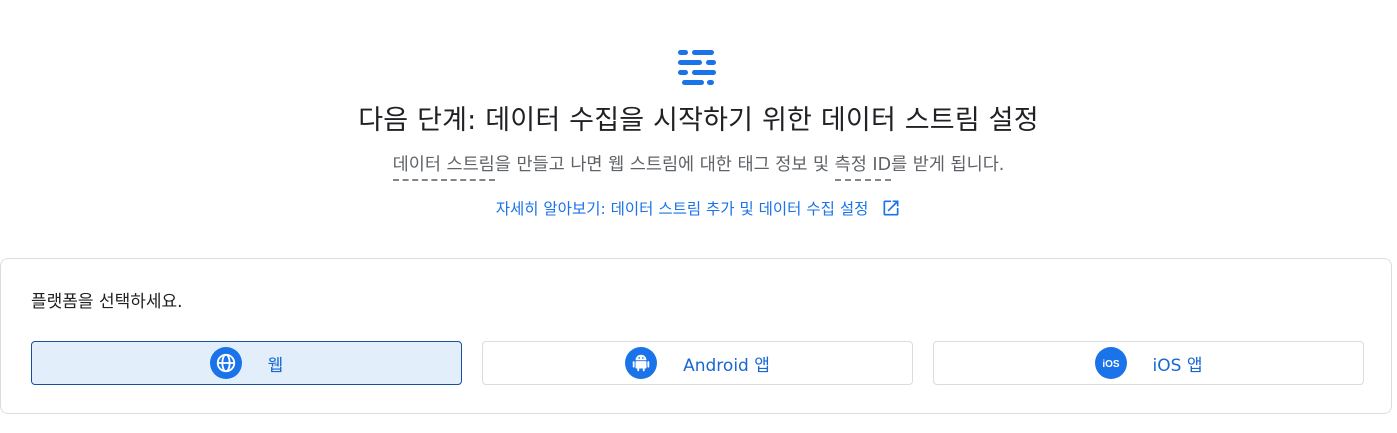 The height and width of the screenshot is (433, 1397). Describe the element at coordinates (682, 209) in the screenshot. I see `learn-more-link: 자세히 알아보기: 데이터 스트림 추가 및 데이터 수집 설정` at that location.